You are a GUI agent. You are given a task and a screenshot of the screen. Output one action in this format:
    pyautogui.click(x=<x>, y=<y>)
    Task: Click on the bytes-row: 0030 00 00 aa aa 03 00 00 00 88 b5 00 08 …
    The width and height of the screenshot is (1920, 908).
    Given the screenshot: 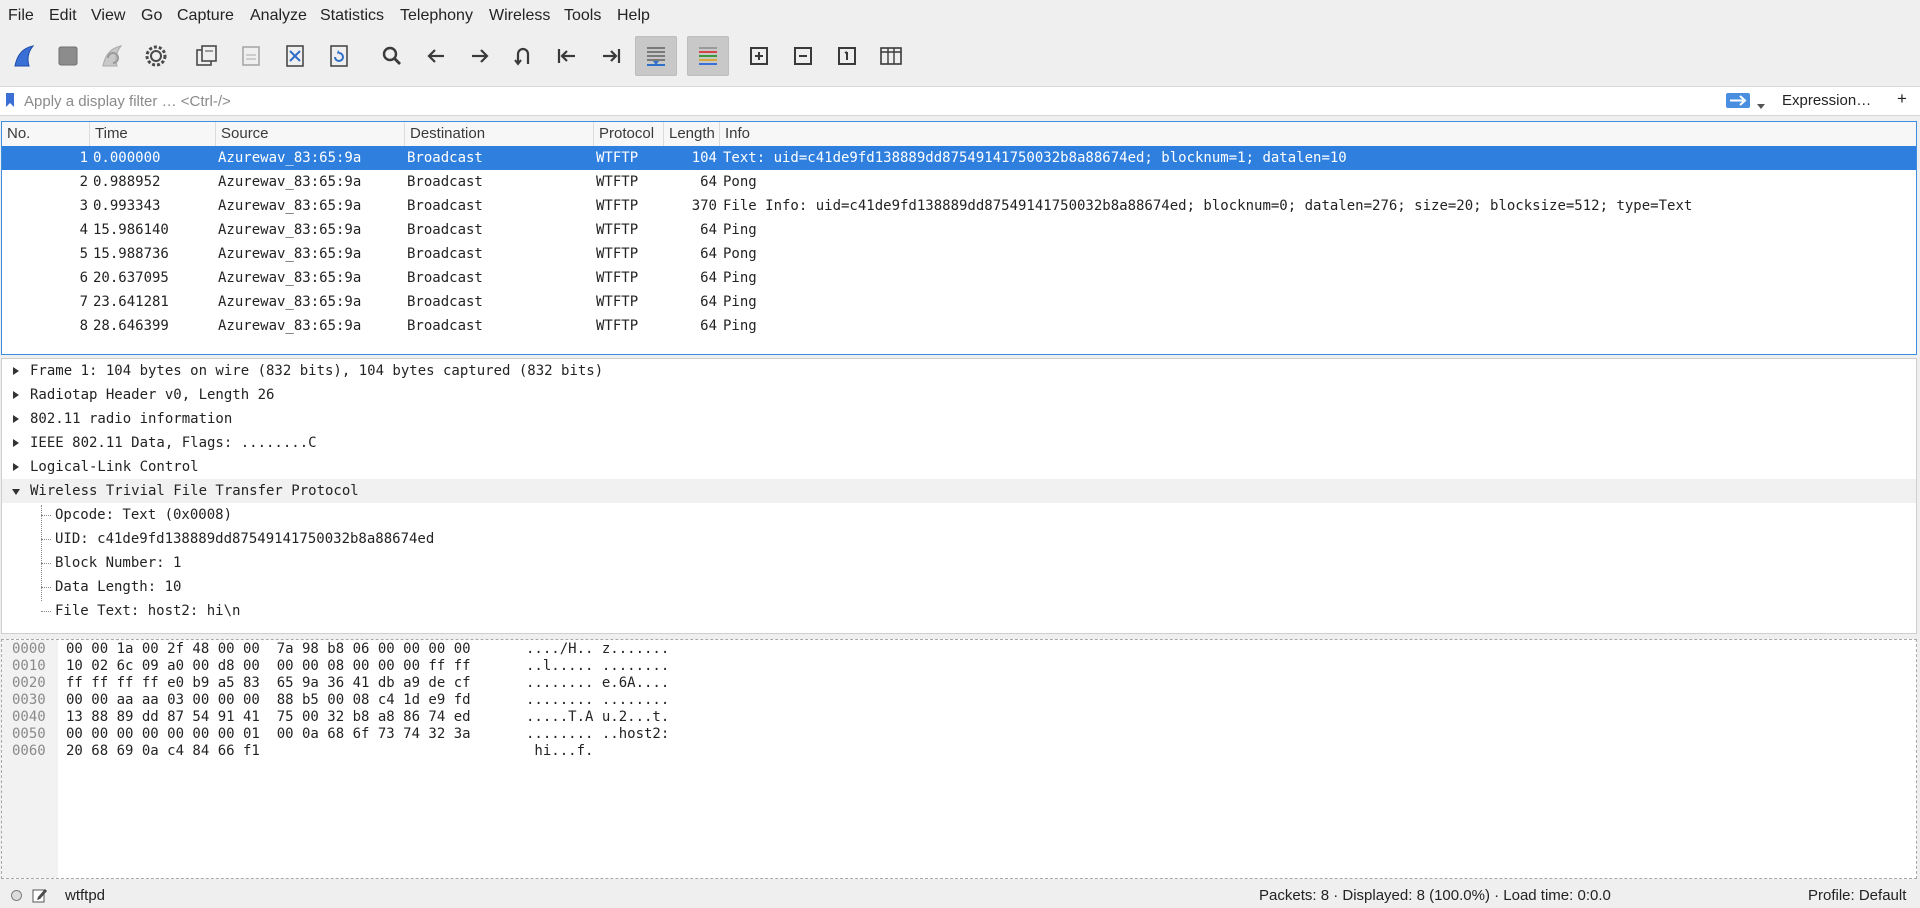 What is the action you would take?
    pyautogui.click(x=959, y=700)
    